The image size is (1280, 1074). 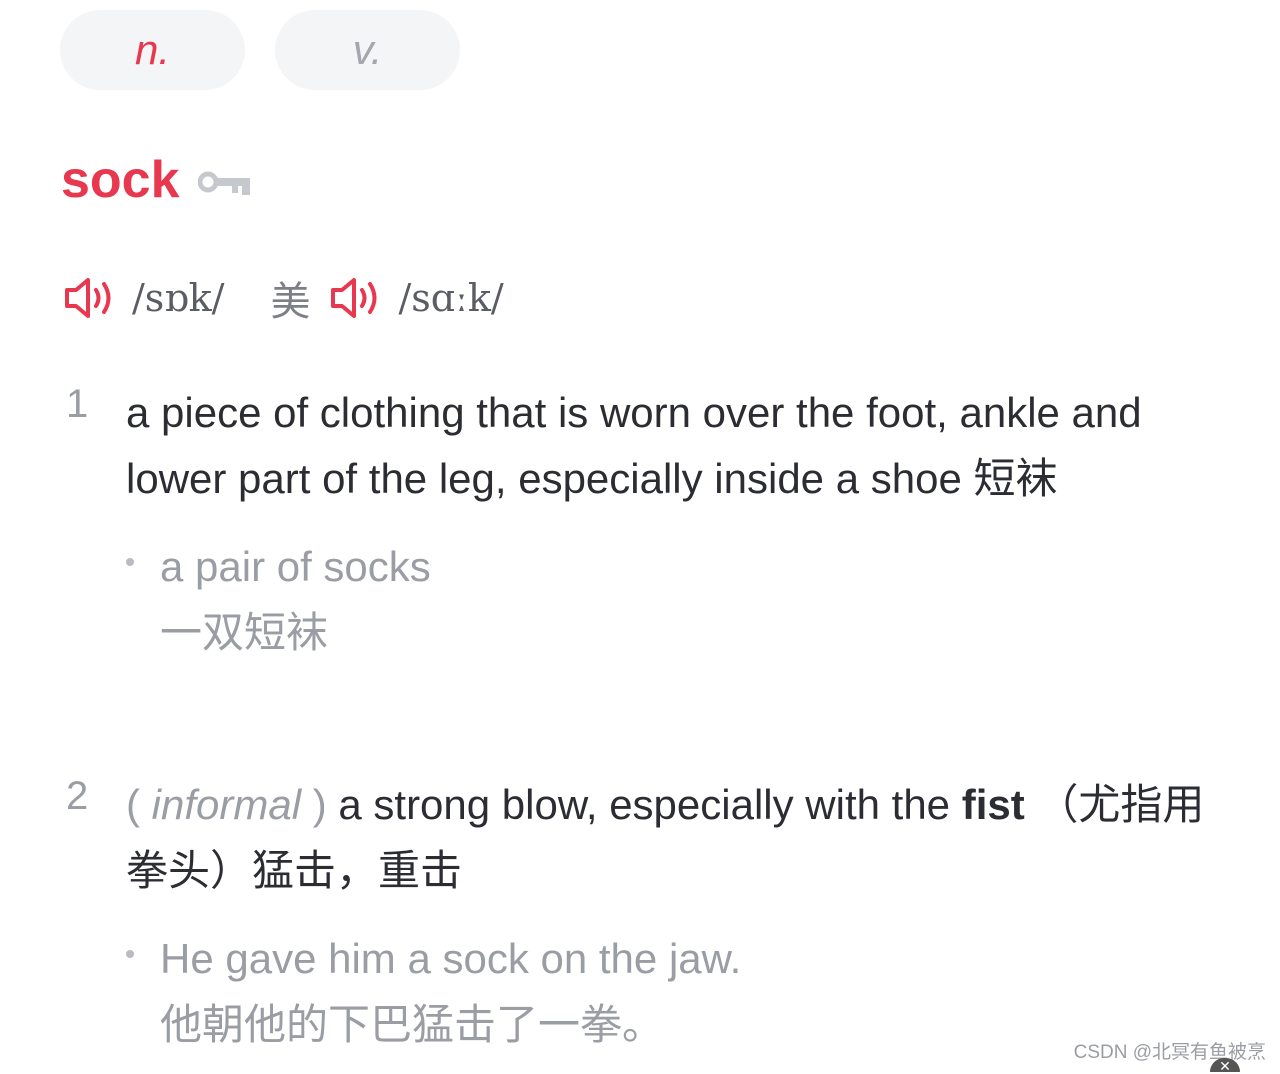 I want to click on definition-en: a strong blow, especially with the, so click(x=644, y=804).